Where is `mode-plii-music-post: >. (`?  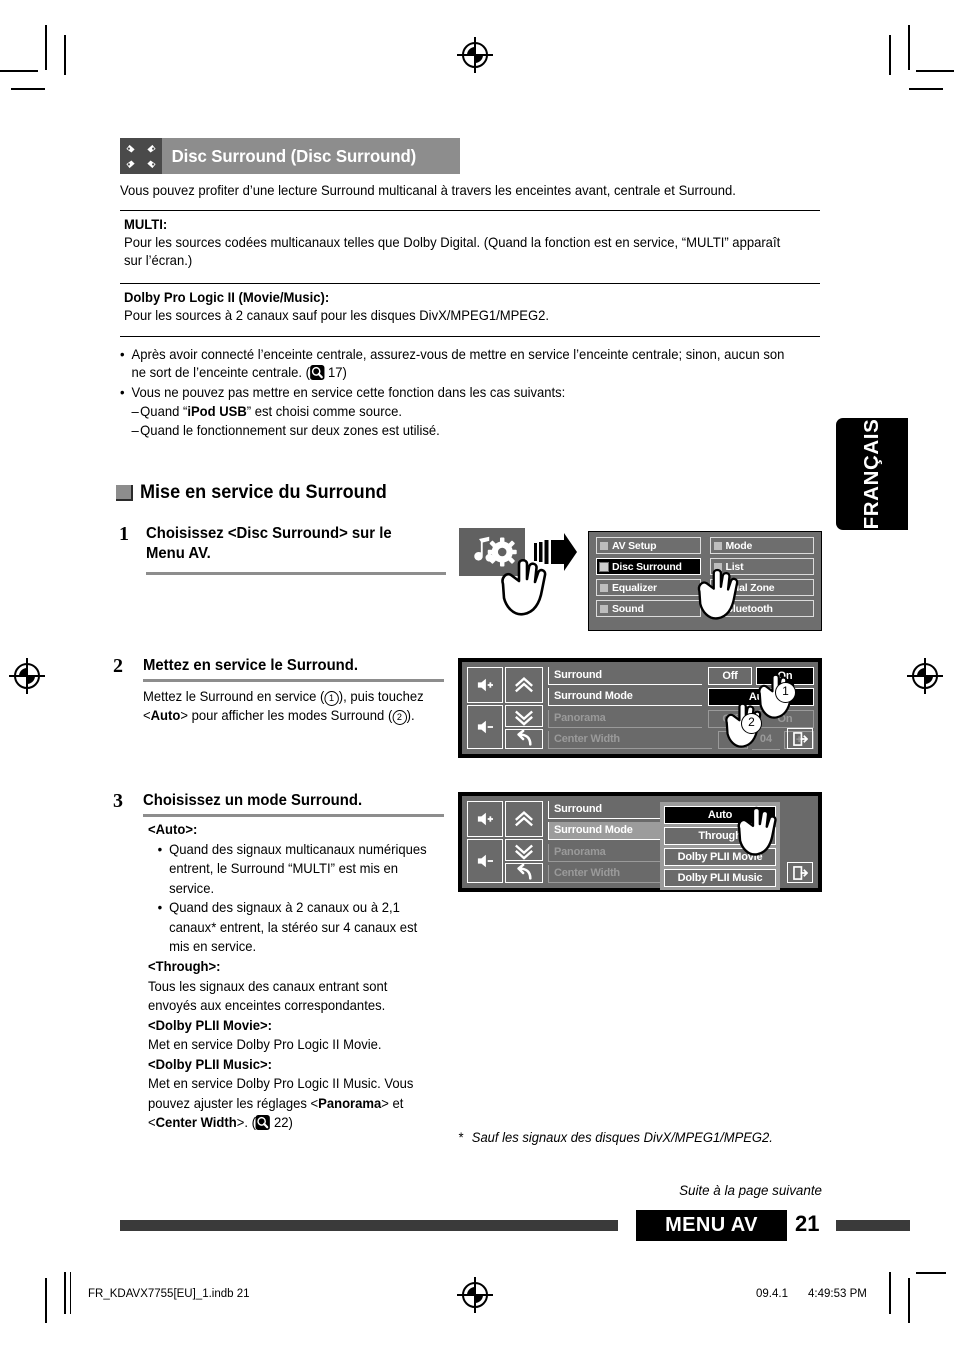 mode-plii-music-post: >. ( is located at coordinates (246, 1123).